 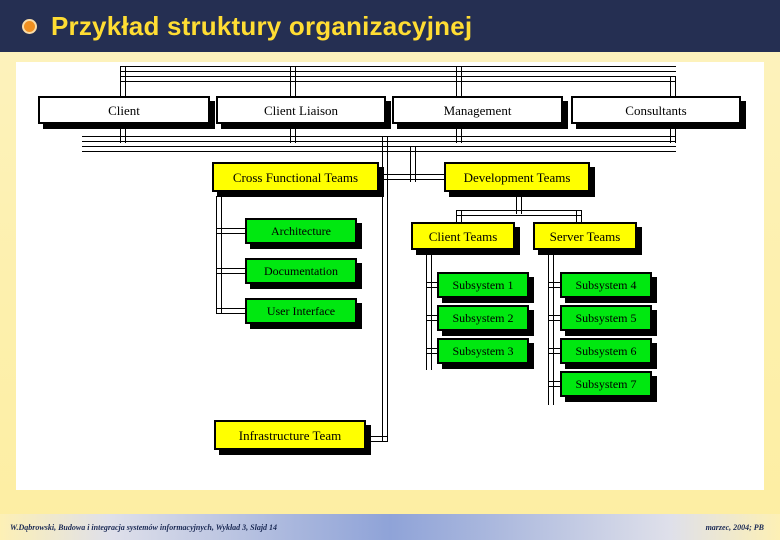 I want to click on node-client-label: Client, so click(x=124, y=110).